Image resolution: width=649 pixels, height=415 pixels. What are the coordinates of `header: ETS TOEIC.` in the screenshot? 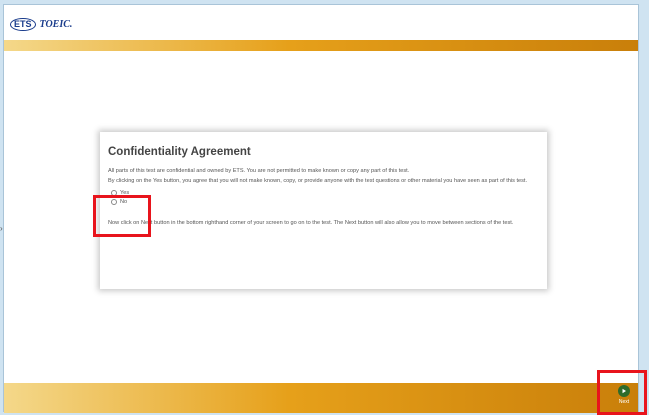 It's located at (321, 22).